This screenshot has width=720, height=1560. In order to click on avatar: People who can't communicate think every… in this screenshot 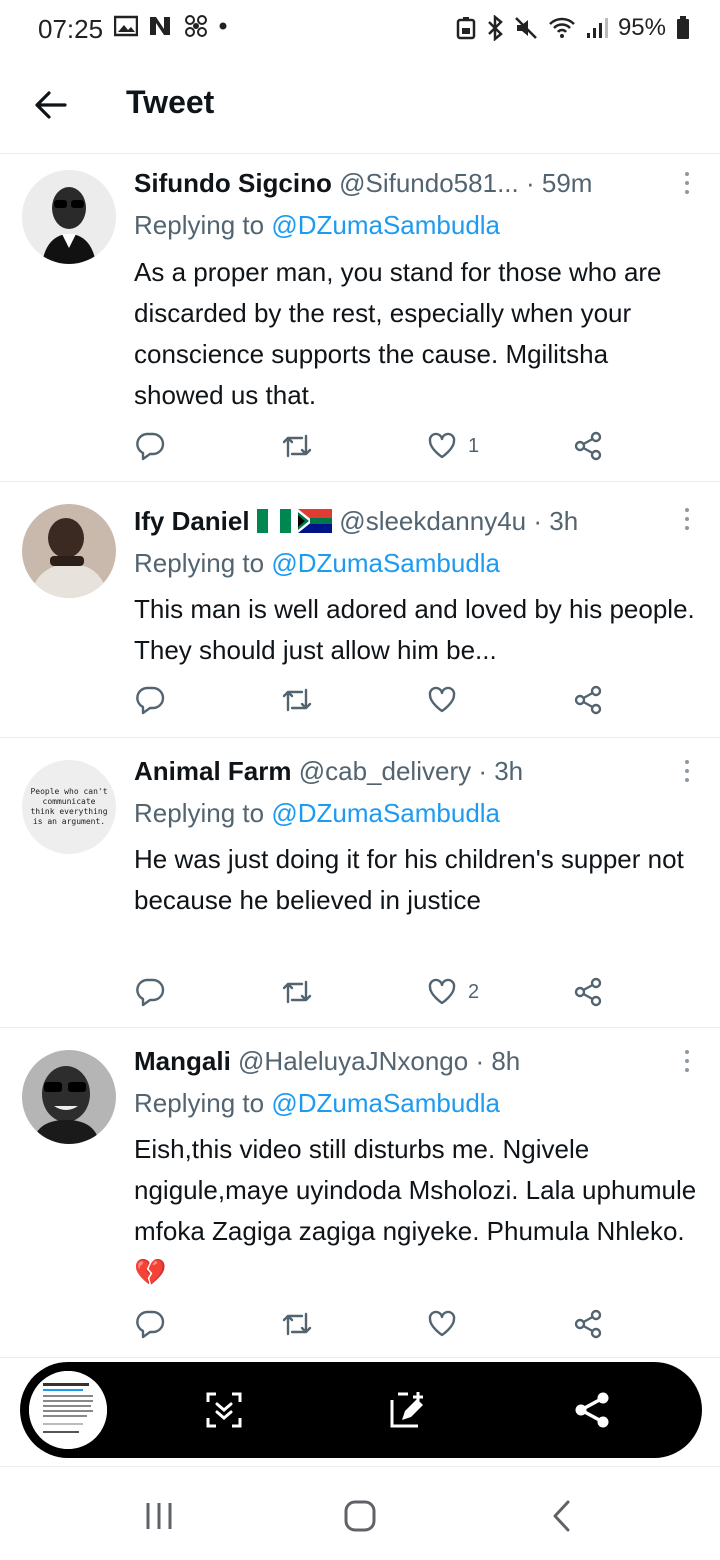, I will do `click(69, 807)`.